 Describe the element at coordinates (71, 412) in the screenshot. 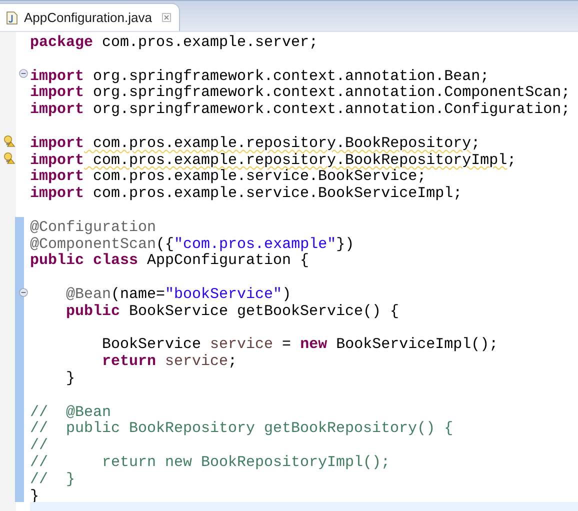

I see `code-line: // @Bean` at that location.